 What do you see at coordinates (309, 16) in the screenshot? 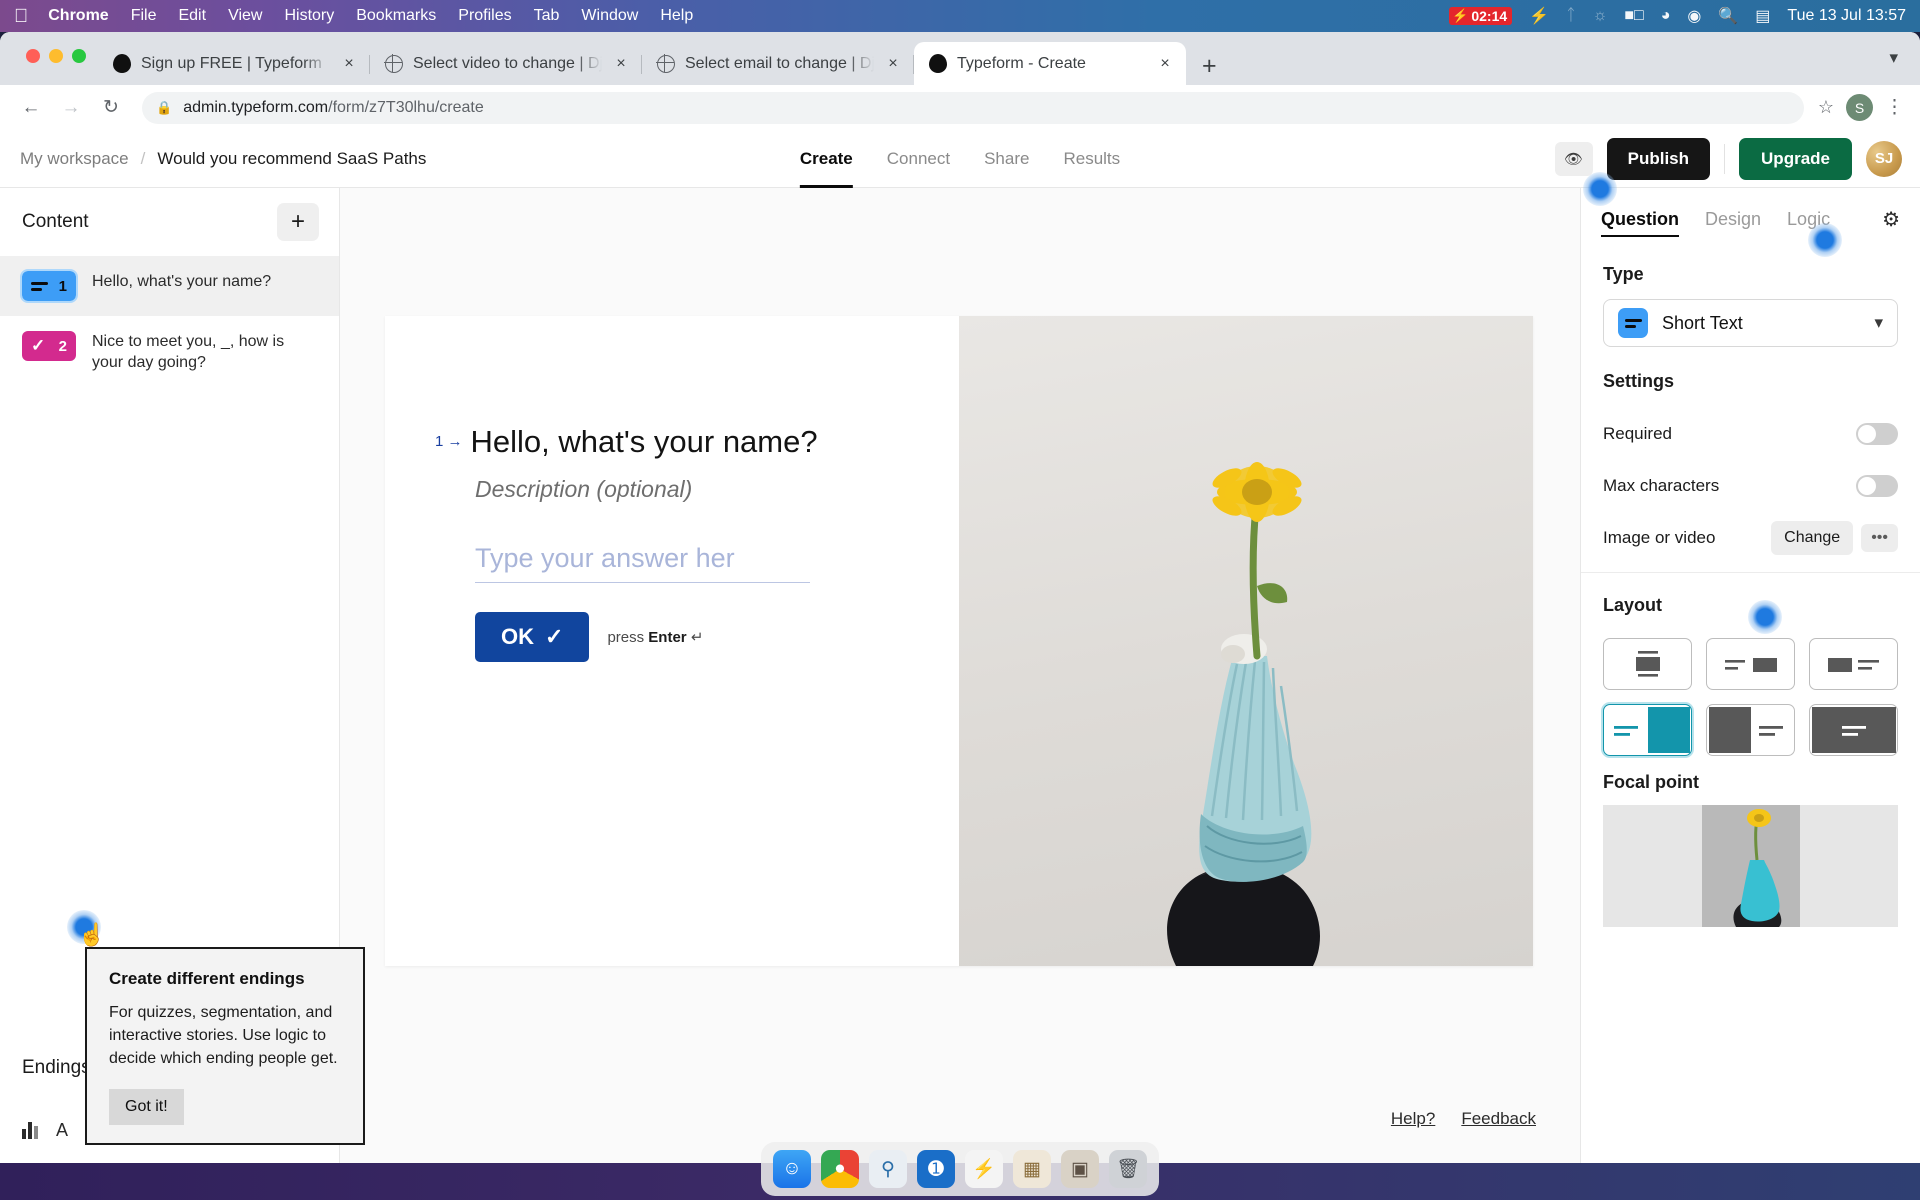
I see `menu-item-history: History` at bounding box center [309, 16].